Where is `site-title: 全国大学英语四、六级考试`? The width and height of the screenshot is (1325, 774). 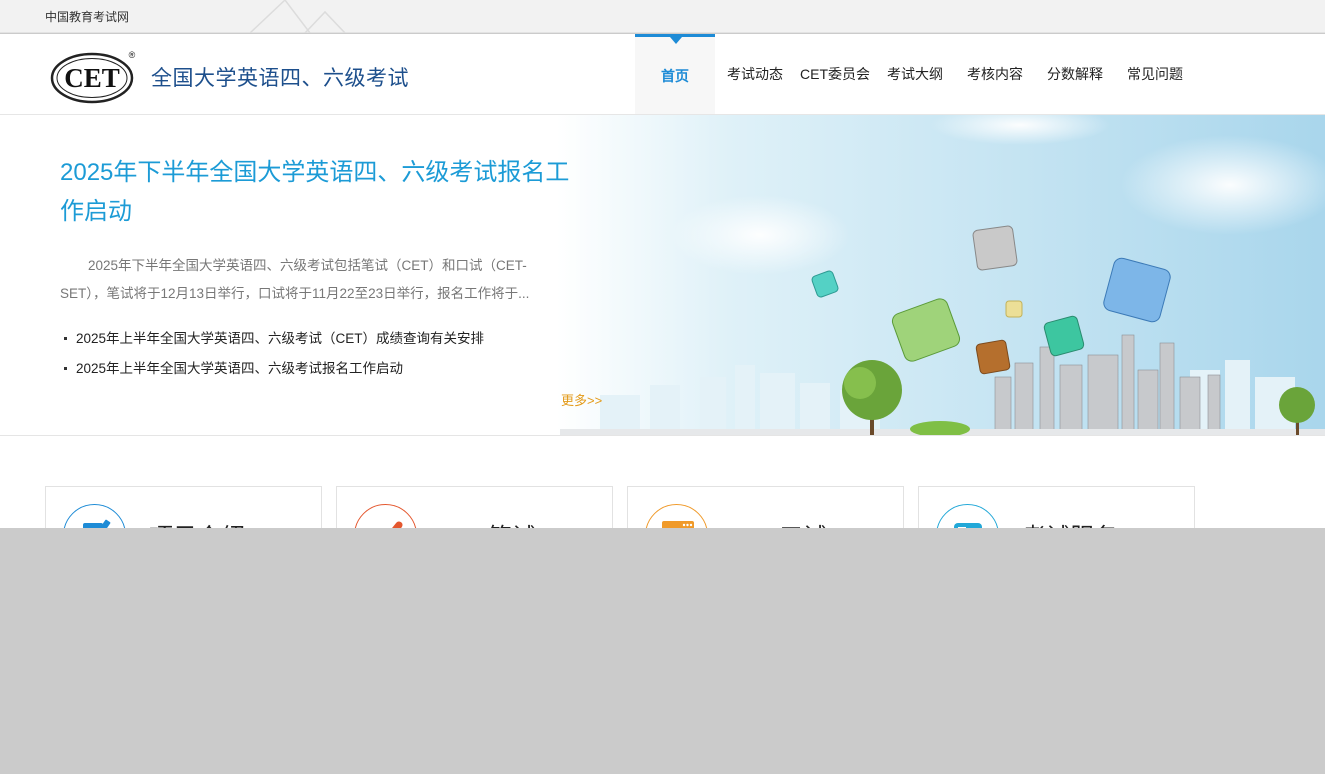 site-title: 全国大学英语四、六级考试 is located at coordinates (280, 77).